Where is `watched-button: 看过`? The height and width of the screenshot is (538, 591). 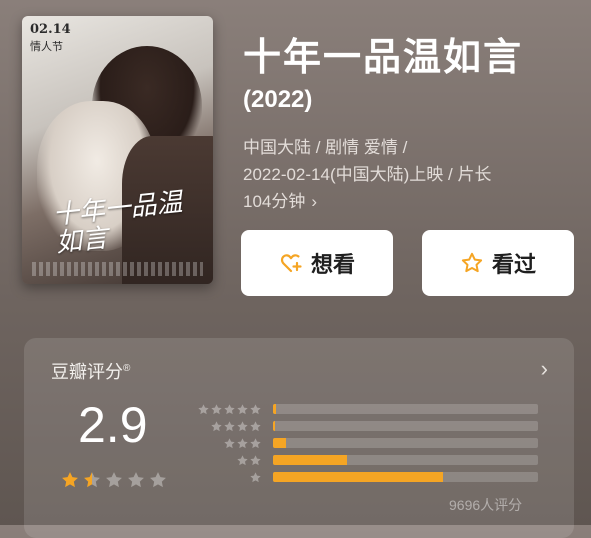 watched-button: 看过 is located at coordinates (498, 263).